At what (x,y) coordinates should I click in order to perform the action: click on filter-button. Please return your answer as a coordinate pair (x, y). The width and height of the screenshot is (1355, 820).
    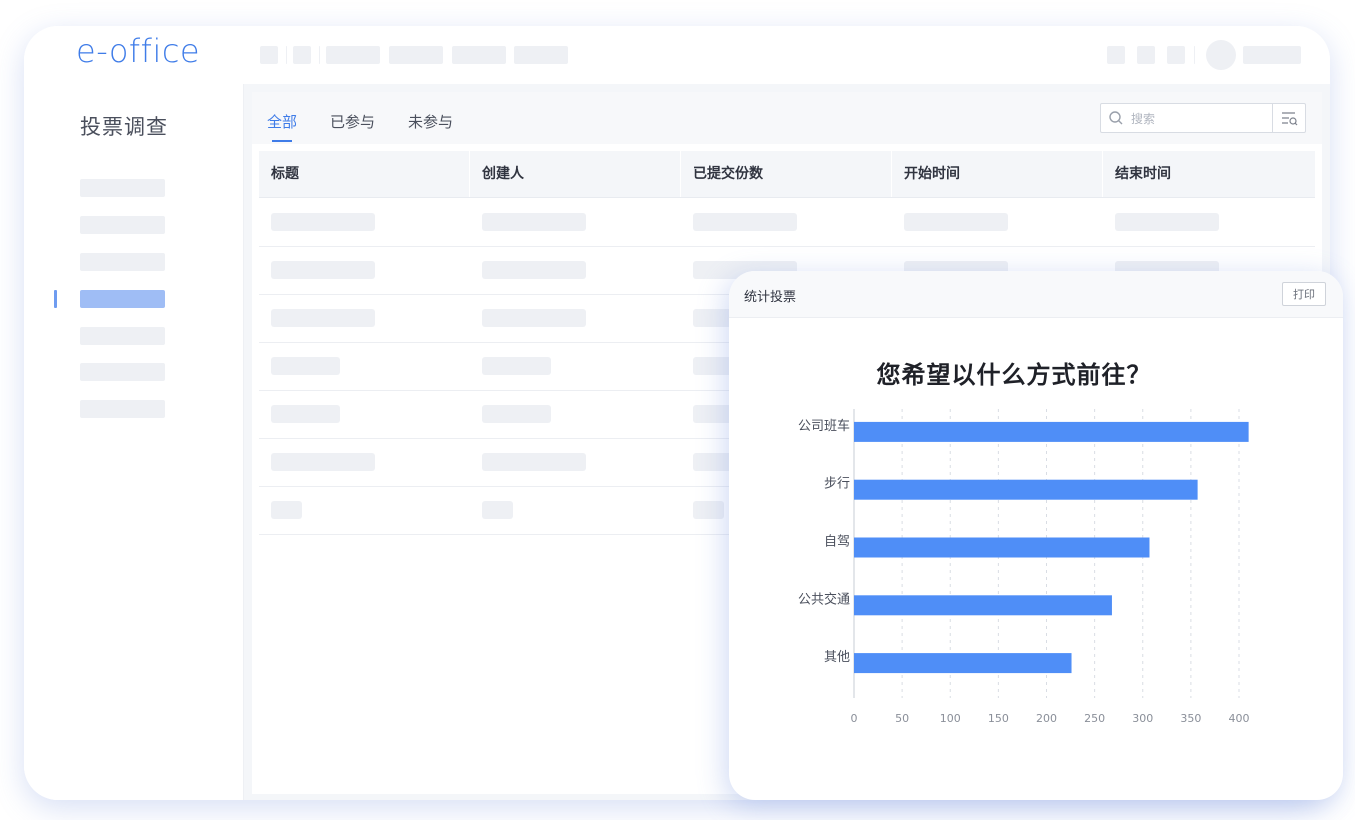
    Looking at the image, I should click on (1288, 118).